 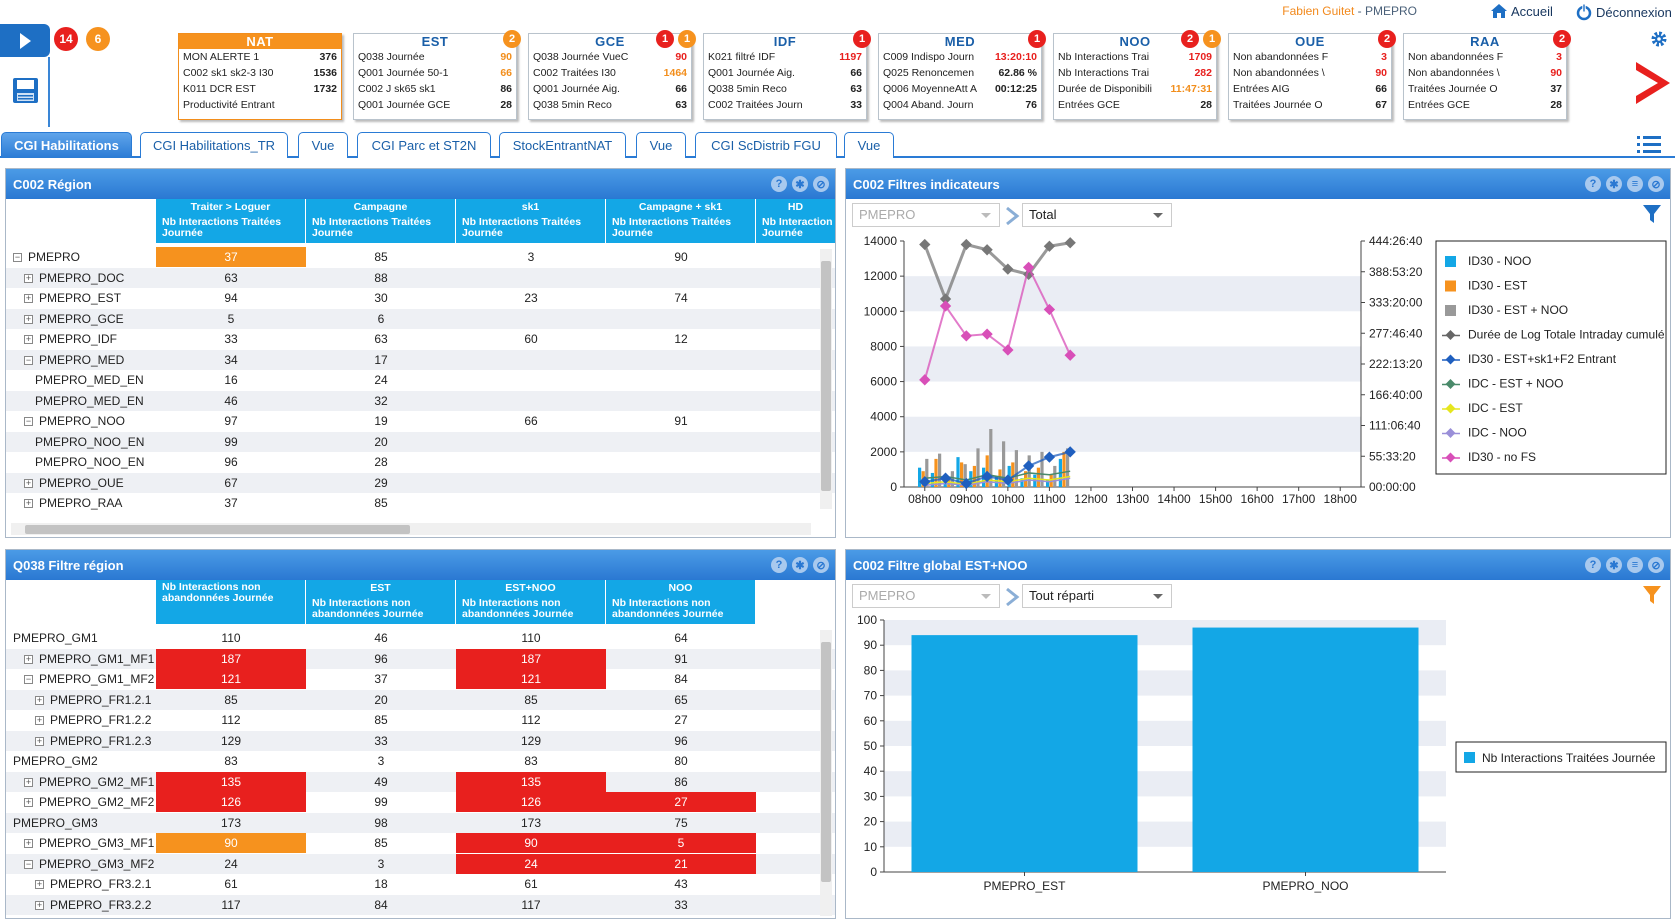 What do you see at coordinates (420, 257) in the screenshot?
I see `table-row: − PMEPRO 37 85 3 90` at bounding box center [420, 257].